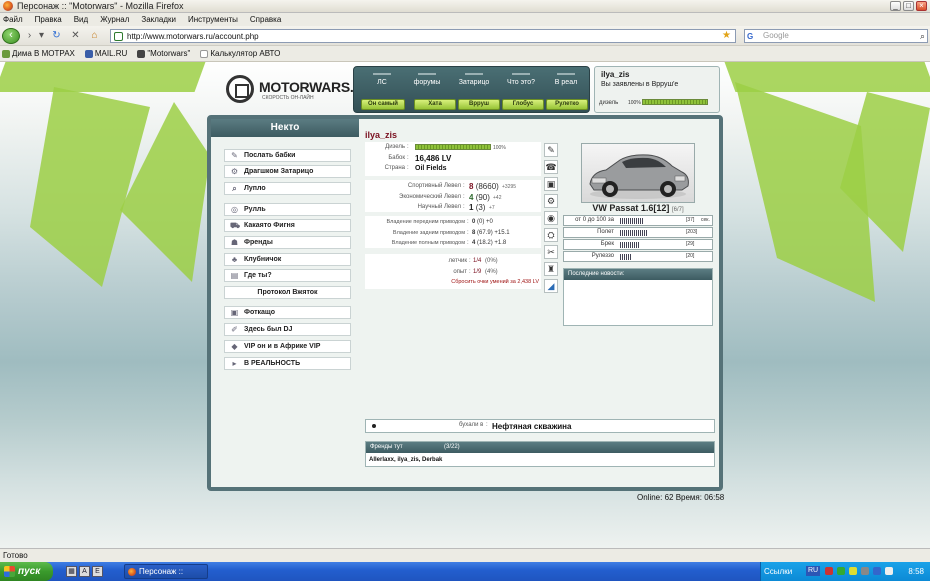 This screenshot has height=581, width=930. I want to click on menu-item-label: Какаято Фигня, so click(269, 225).